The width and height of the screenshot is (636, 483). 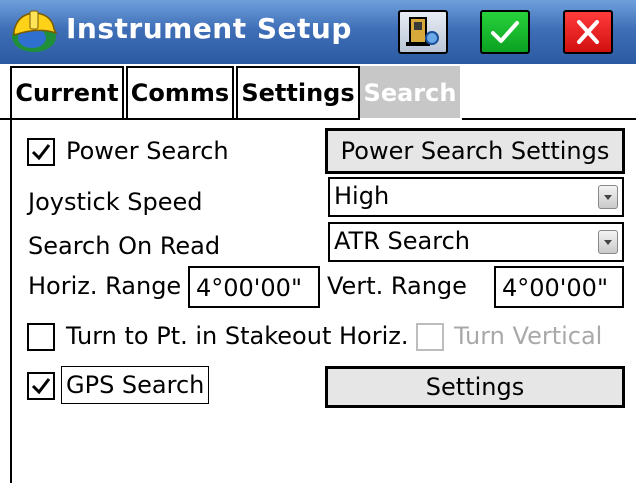 What do you see at coordinates (180, 92) in the screenshot?
I see `tab-comms: Comms` at bounding box center [180, 92].